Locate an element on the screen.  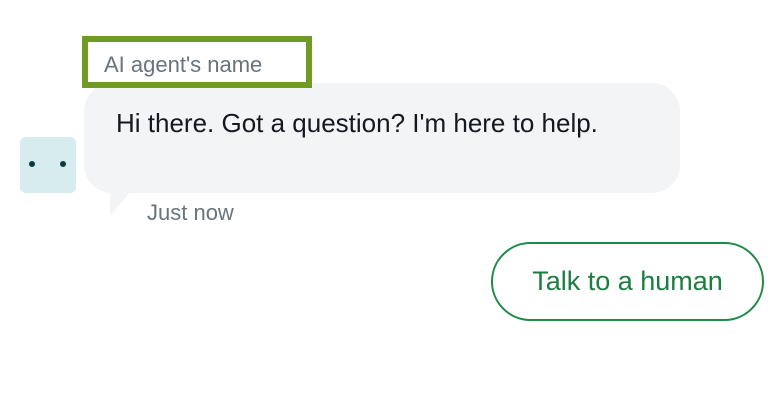
avatar-left-eye is located at coordinates (32, 164).